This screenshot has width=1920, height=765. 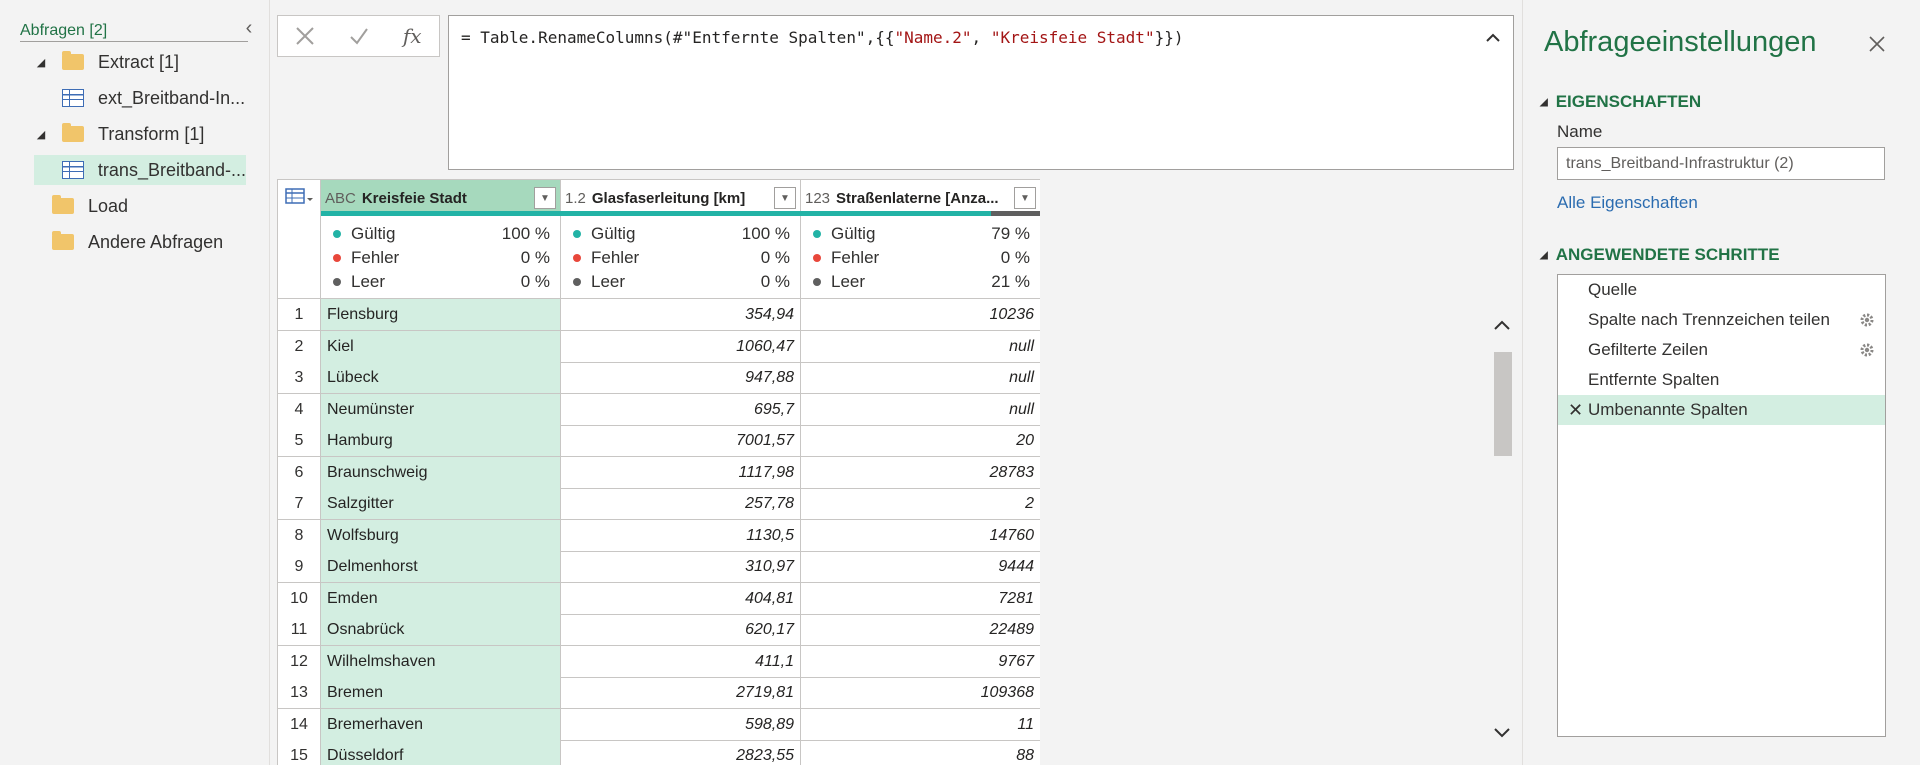 I want to click on tree-group-transform: ◢ Transform [1], so click(x=152, y=134).